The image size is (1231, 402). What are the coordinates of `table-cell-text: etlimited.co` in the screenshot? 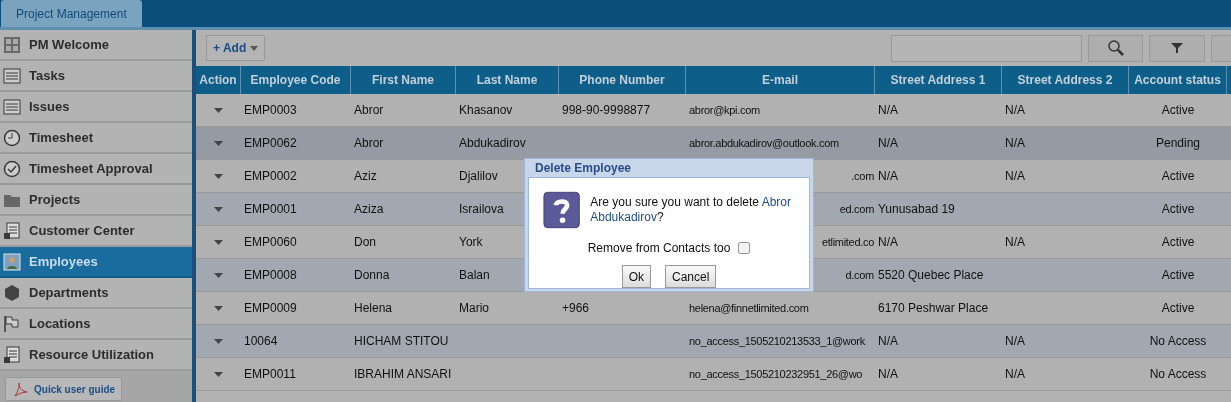 It's located at (847, 242).